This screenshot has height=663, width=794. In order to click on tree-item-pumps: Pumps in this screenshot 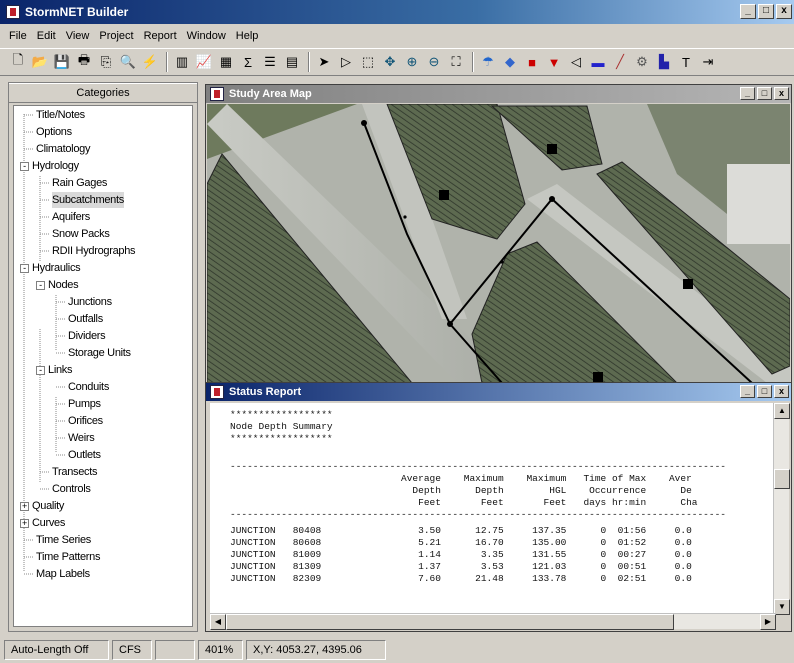, I will do `click(84, 404)`.